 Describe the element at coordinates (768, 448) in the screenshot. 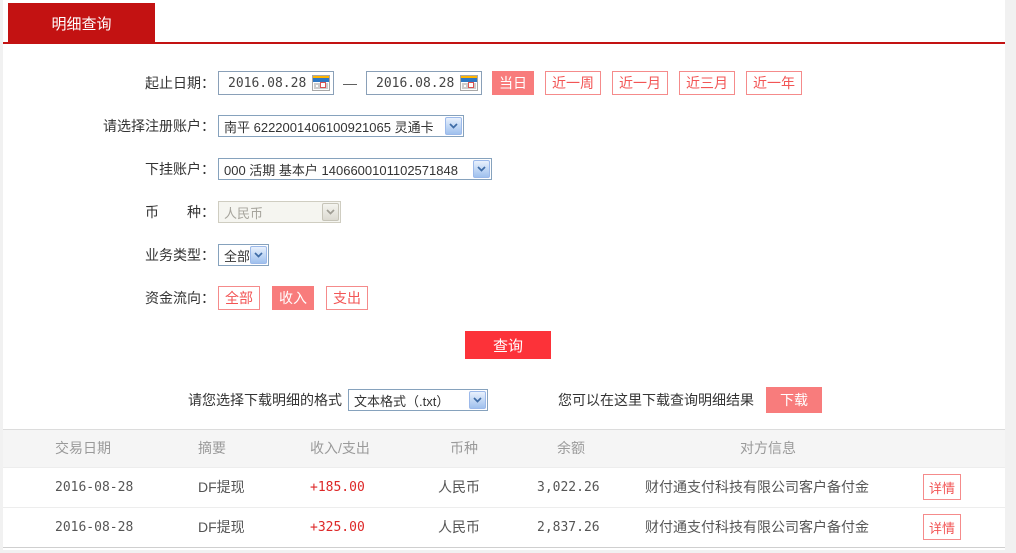

I see `header-counterparty: 对方信息` at that location.